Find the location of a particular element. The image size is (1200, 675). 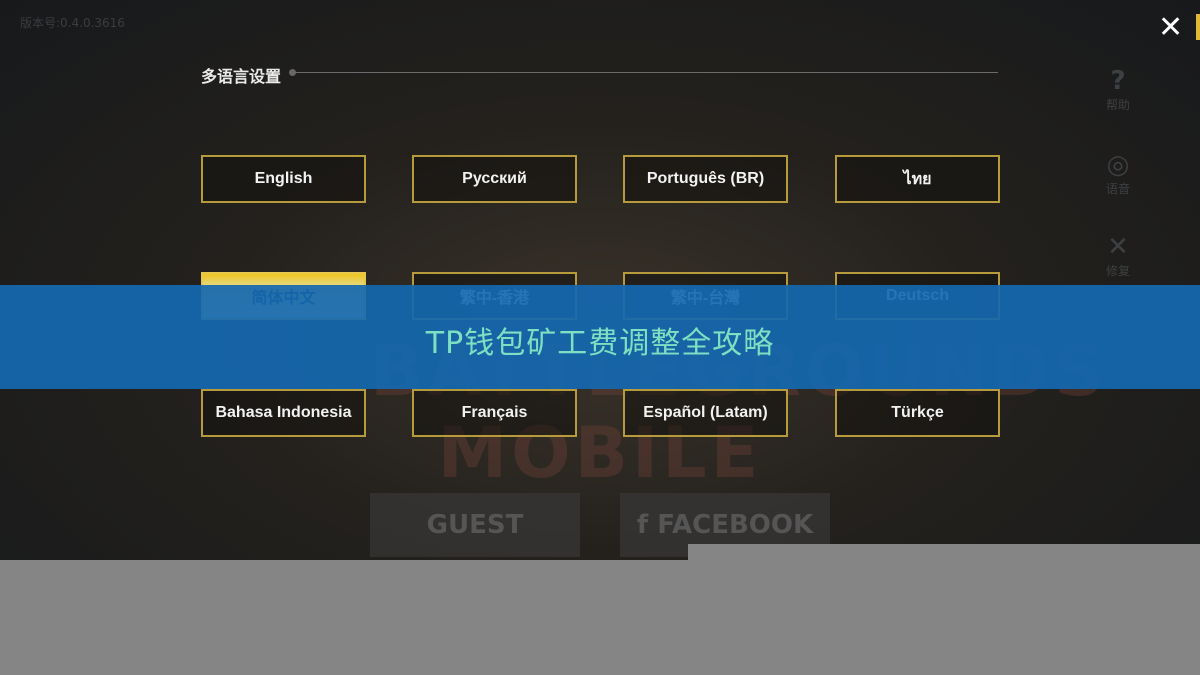

language-option: Français is located at coordinates (494, 413).